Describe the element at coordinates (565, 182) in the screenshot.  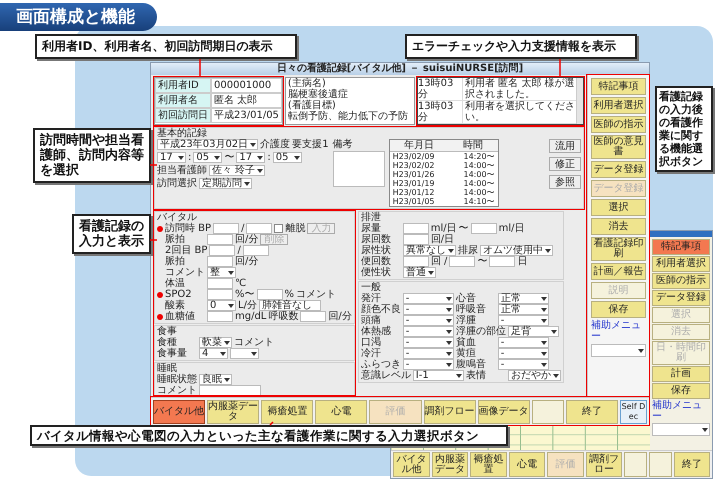
I see `action-button: 参照` at that location.